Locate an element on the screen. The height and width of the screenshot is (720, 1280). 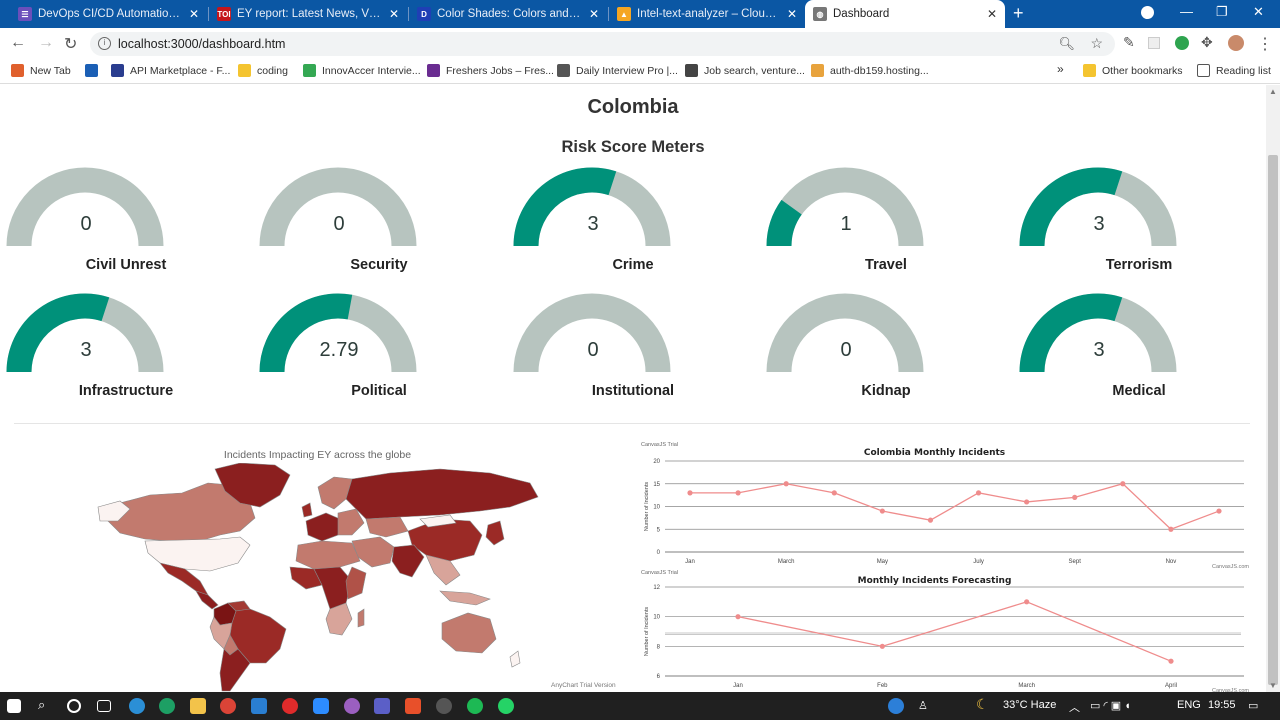
profile-avatar is located at coordinates (1236, 43).